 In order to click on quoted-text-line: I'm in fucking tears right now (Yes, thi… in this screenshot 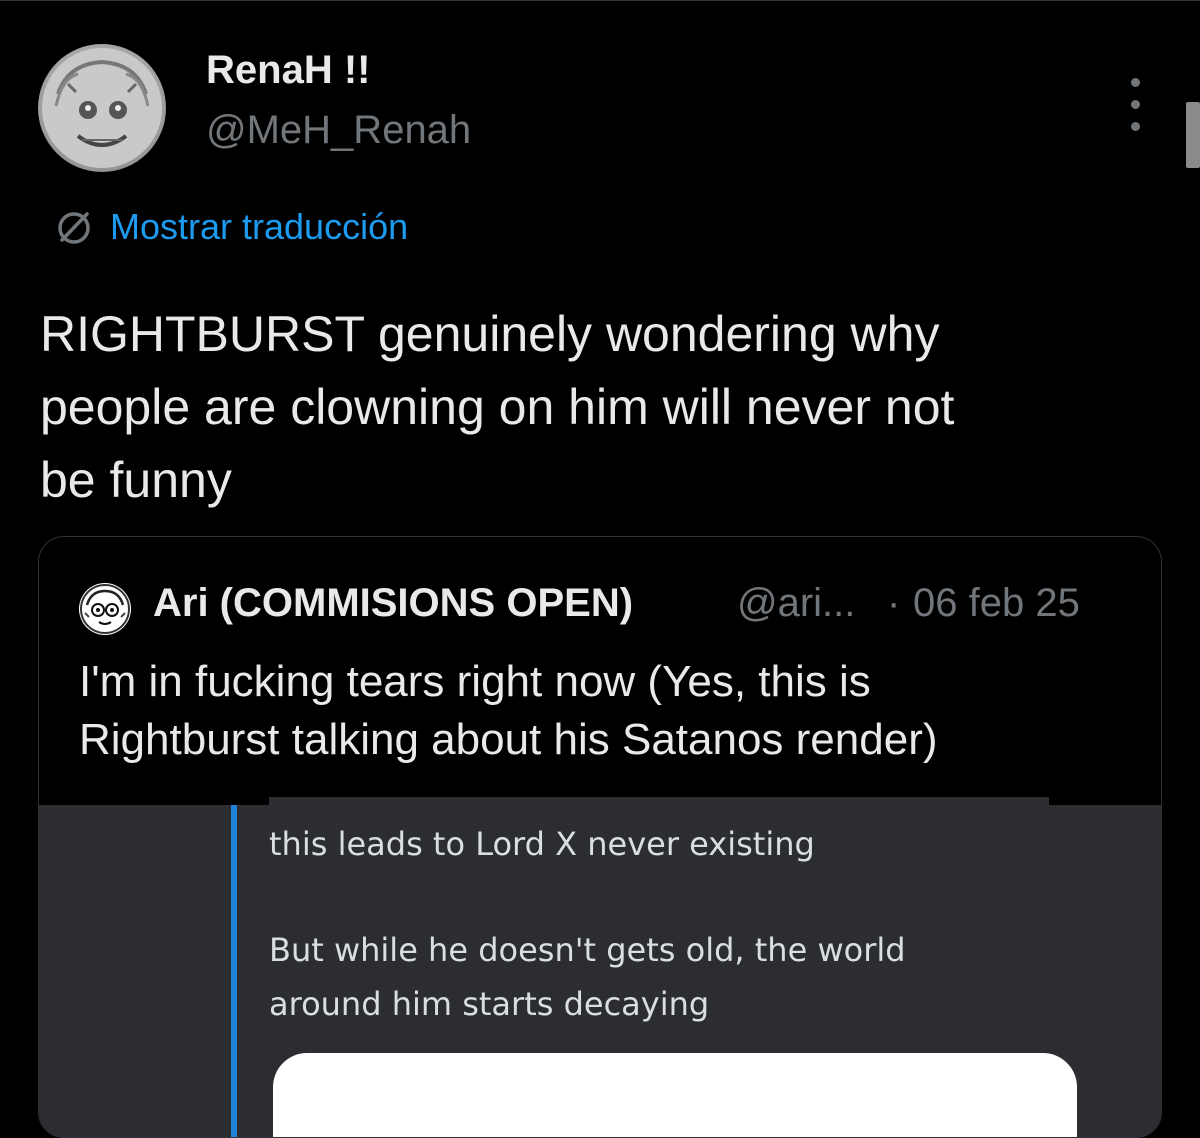, I will do `click(475, 681)`.